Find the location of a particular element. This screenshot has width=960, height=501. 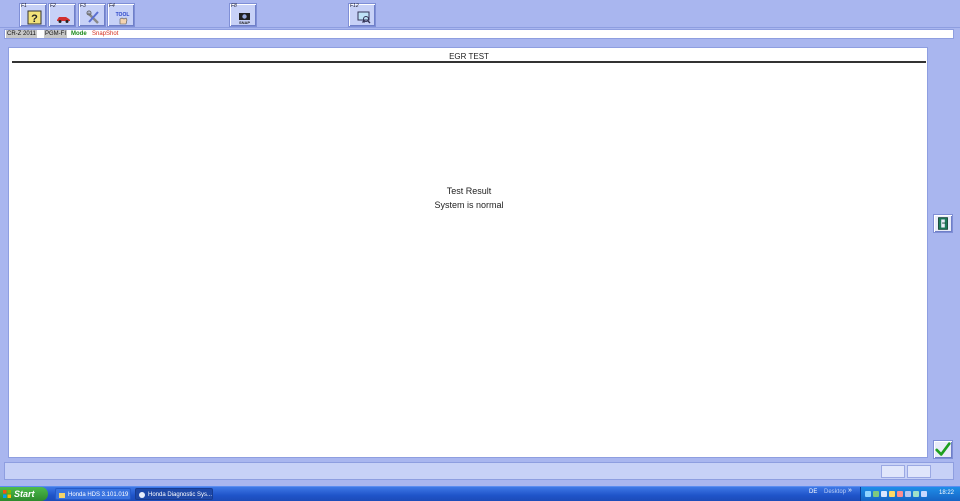

f3-tools-button: F3 is located at coordinates (92, 15).